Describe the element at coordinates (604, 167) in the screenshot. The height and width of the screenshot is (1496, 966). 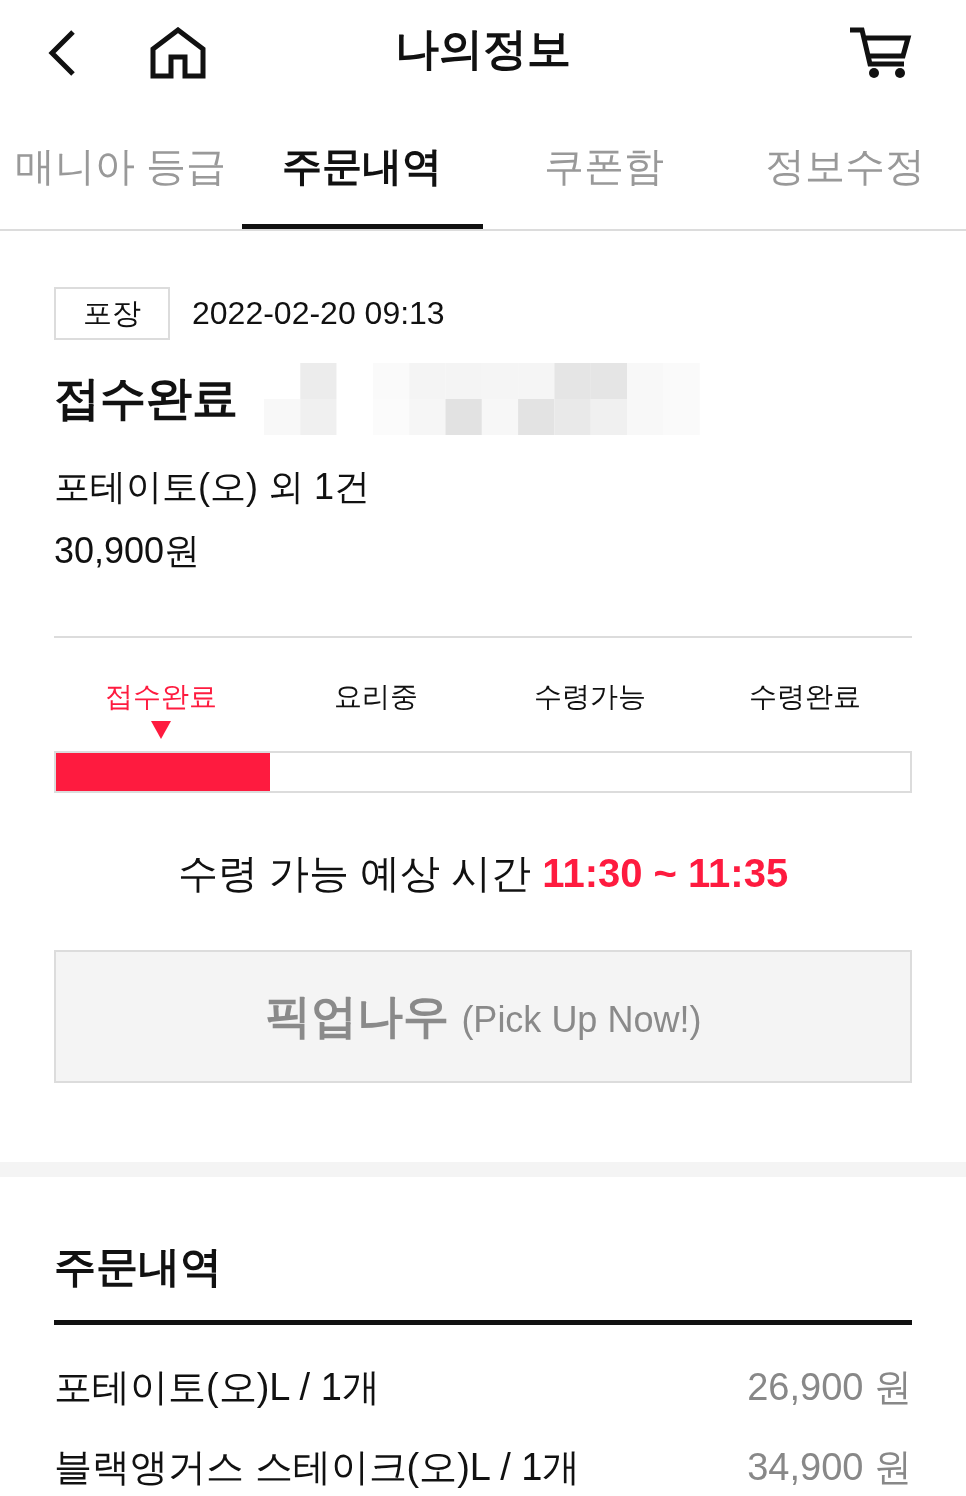
I see `tab: 쿠폰함` at that location.